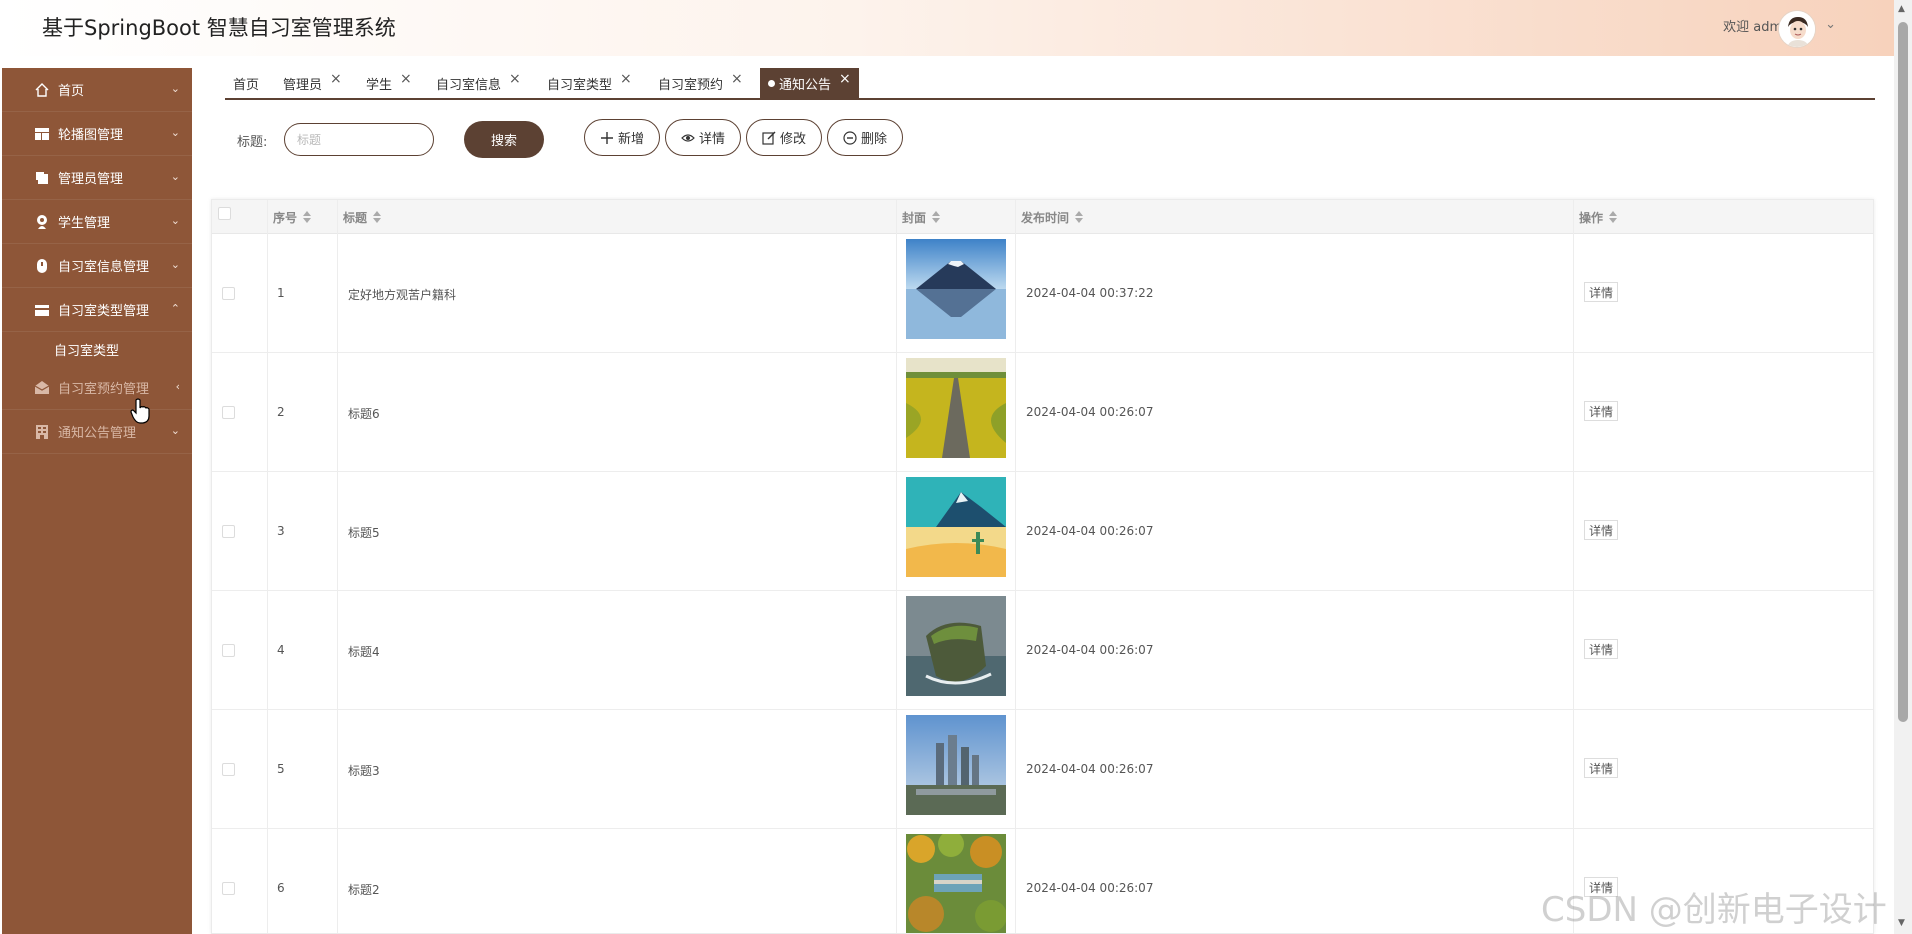 This screenshot has height=934, width=1912. What do you see at coordinates (281, 650) in the screenshot?
I see `row-no: 4` at bounding box center [281, 650].